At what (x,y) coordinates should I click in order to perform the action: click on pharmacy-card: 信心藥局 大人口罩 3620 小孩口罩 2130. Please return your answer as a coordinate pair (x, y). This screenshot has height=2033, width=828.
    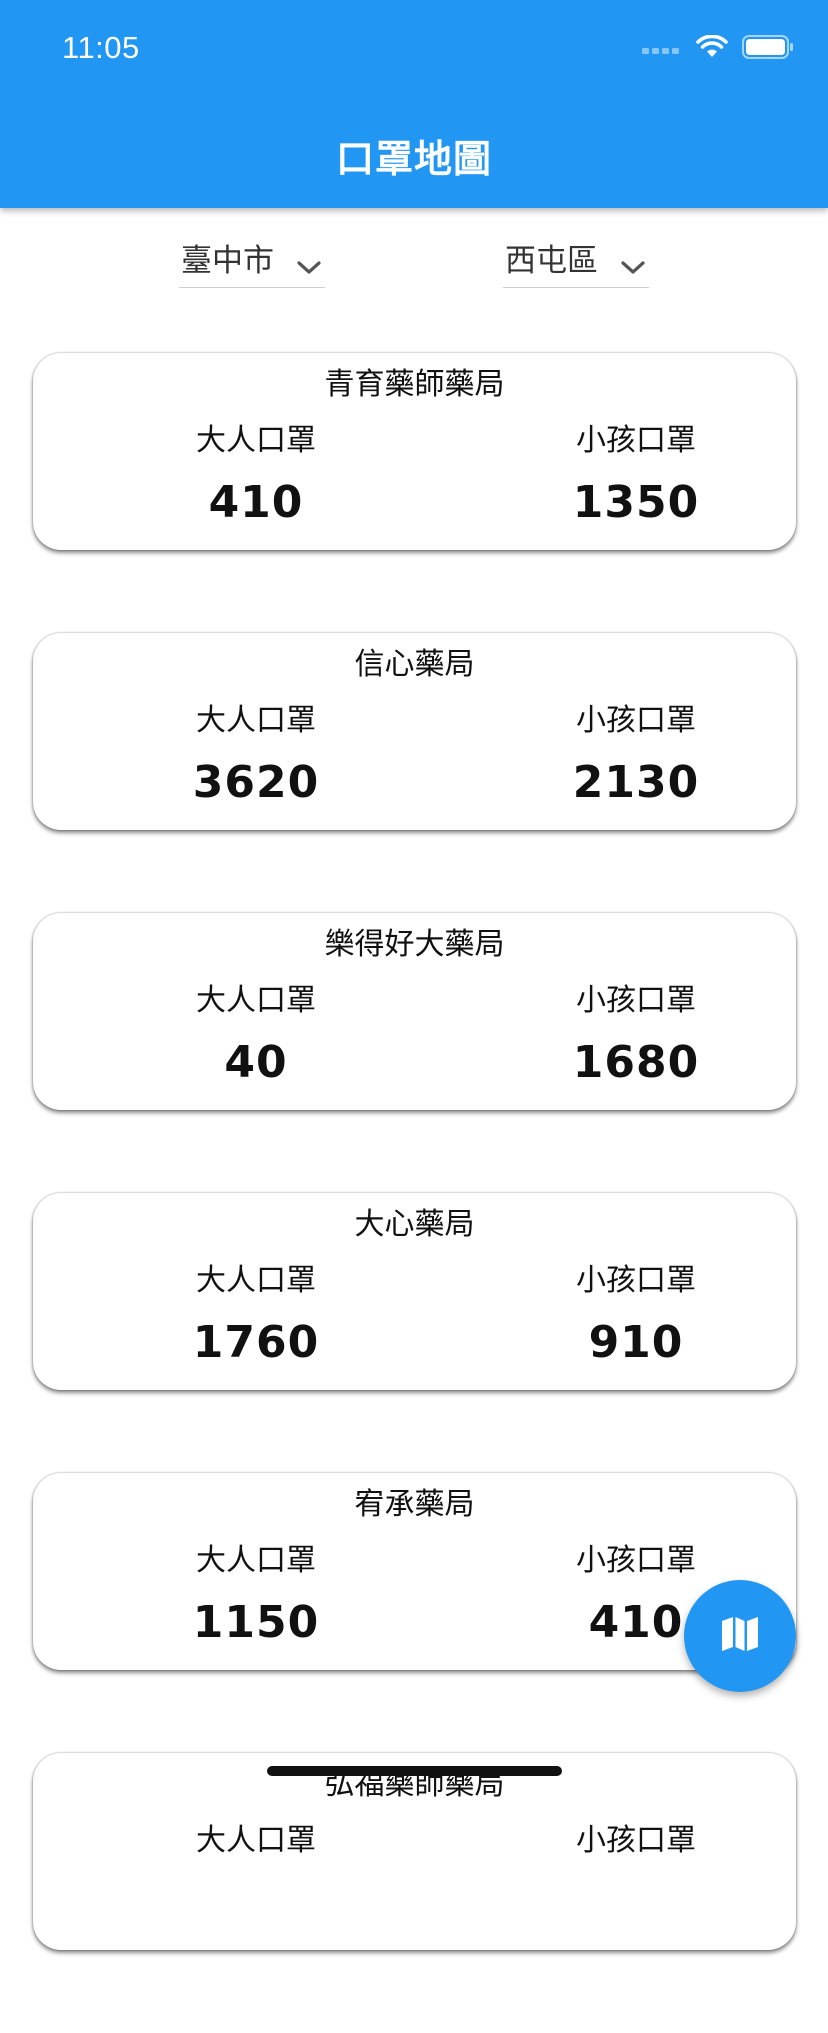
    Looking at the image, I should click on (414, 731).